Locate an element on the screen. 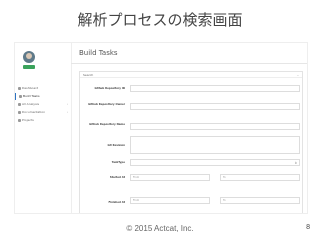 This screenshot has width=320, height=240. finished-at-to-input: To is located at coordinates (260, 200).